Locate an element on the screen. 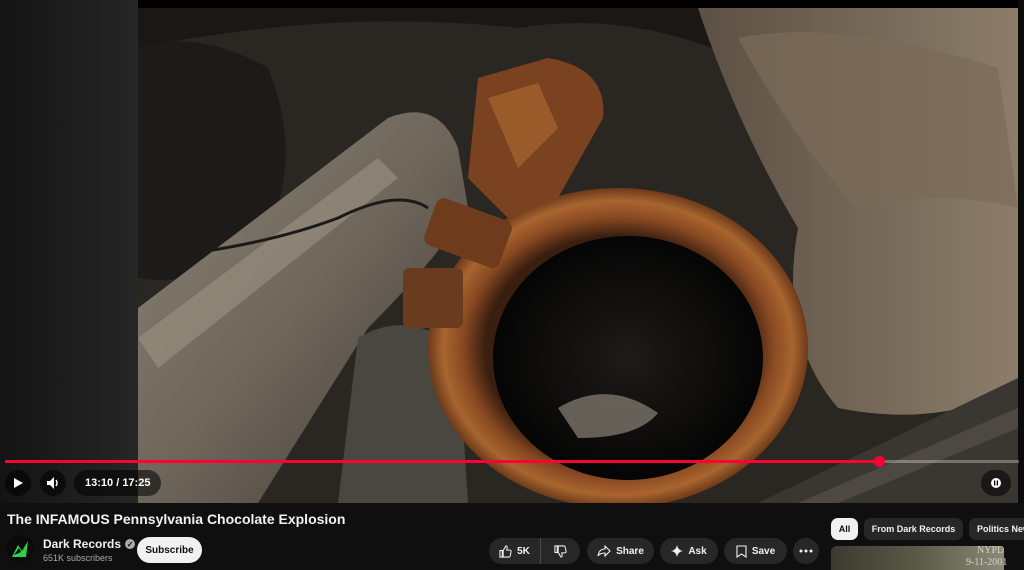  duration: 17:25 is located at coordinates (136, 483).